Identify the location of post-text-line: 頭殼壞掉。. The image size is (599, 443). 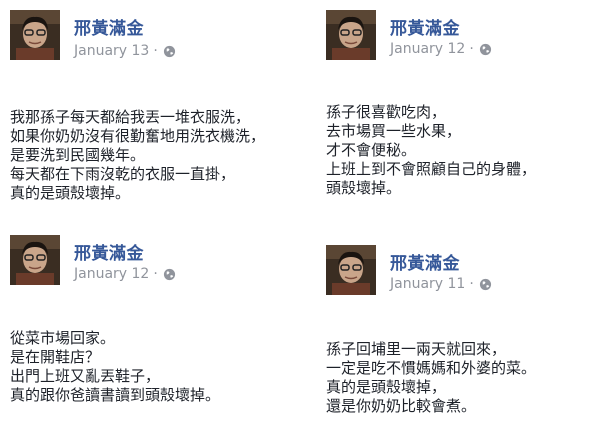
(364, 188).